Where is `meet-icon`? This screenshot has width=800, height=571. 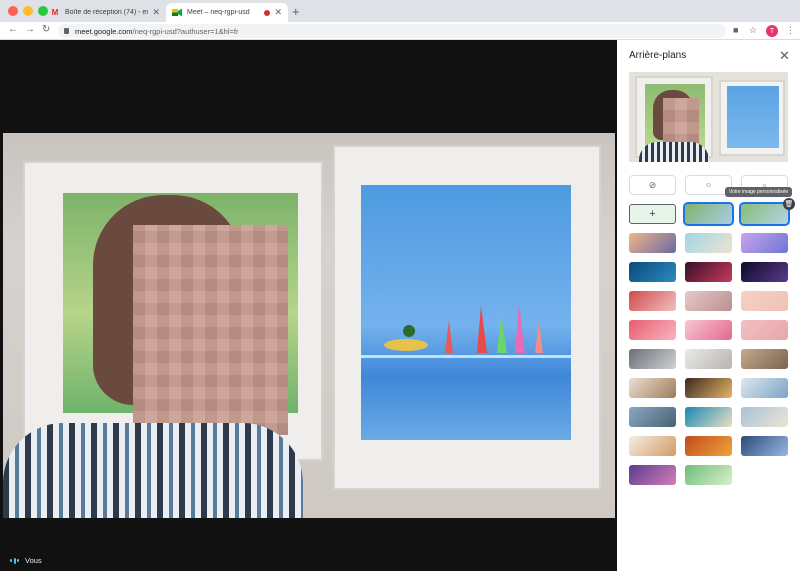 meet-icon is located at coordinates (177, 13).